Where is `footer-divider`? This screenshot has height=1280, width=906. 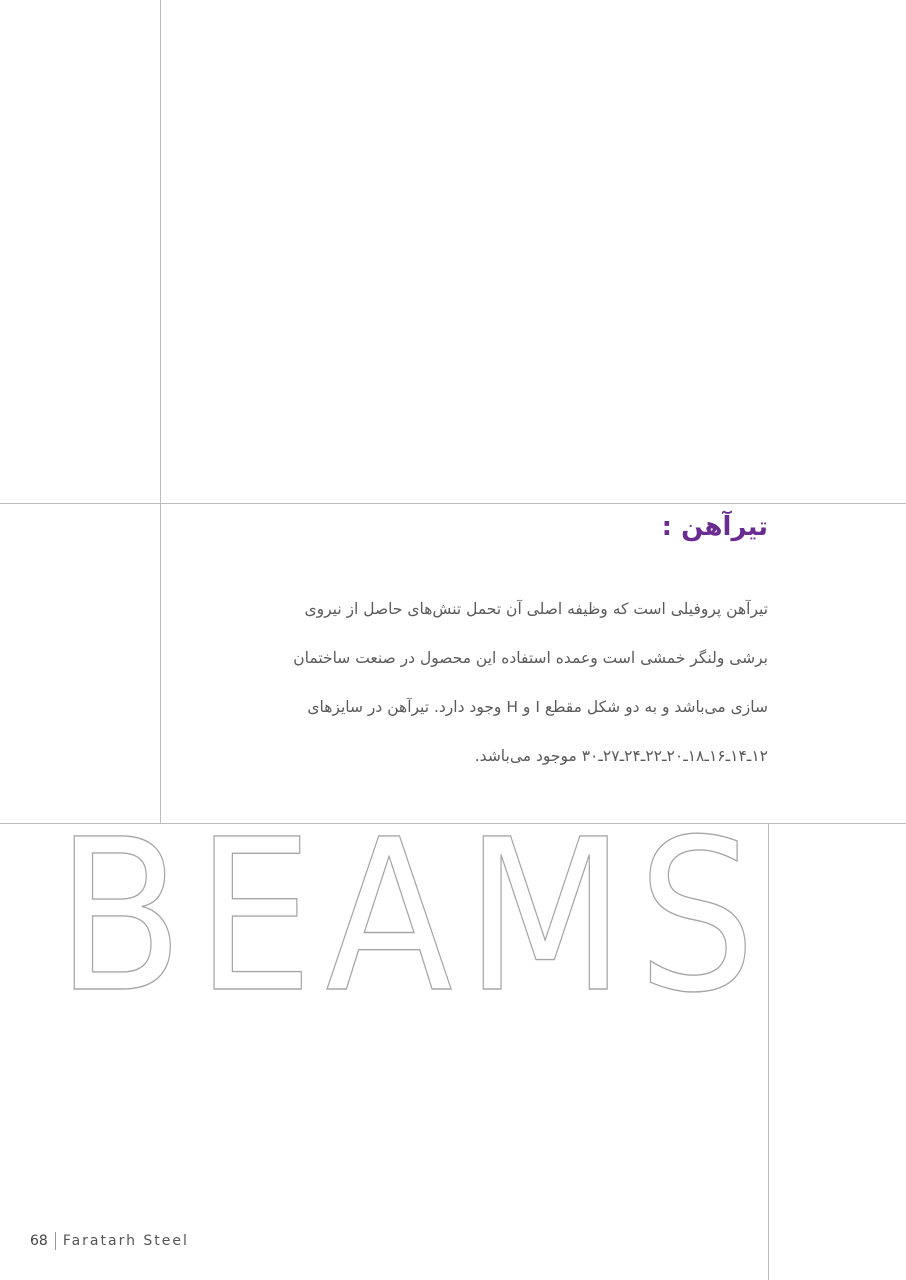 footer-divider is located at coordinates (55, 1241).